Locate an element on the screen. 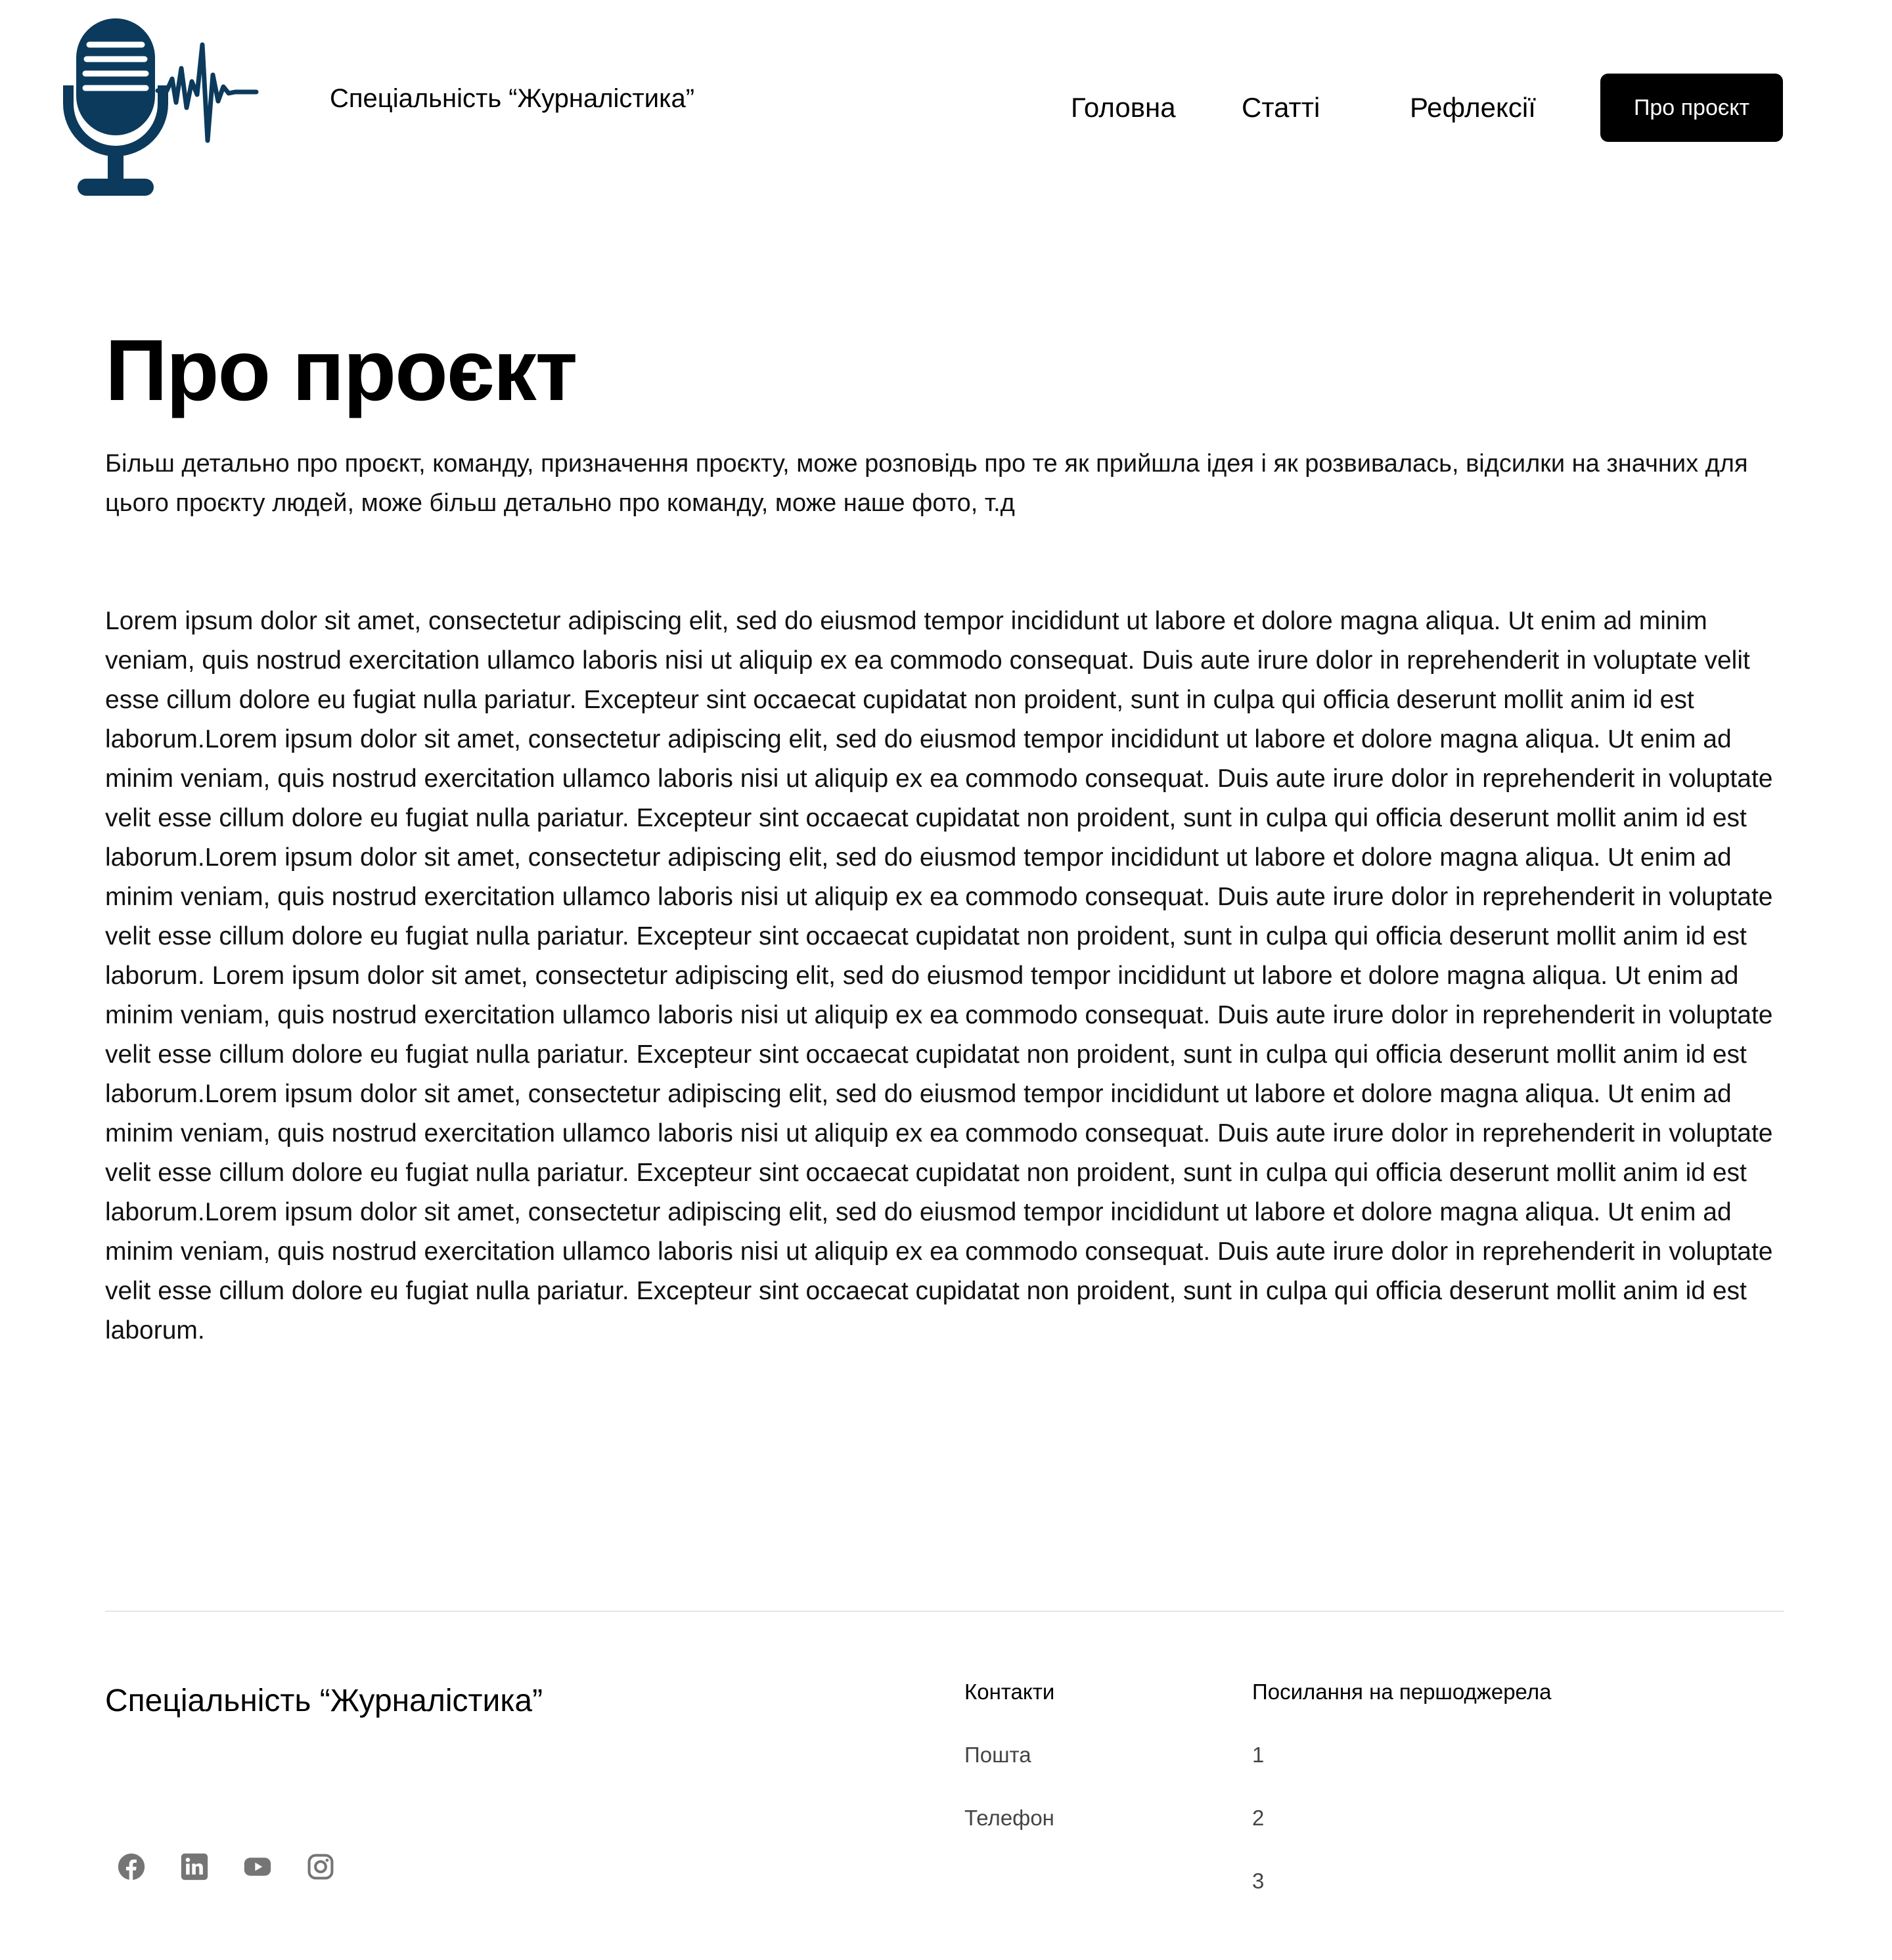 Image resolution: width=1892 pixels, height=1960 pixels. contact-email-link: Пошта is located at coordinates (1009, 1756).